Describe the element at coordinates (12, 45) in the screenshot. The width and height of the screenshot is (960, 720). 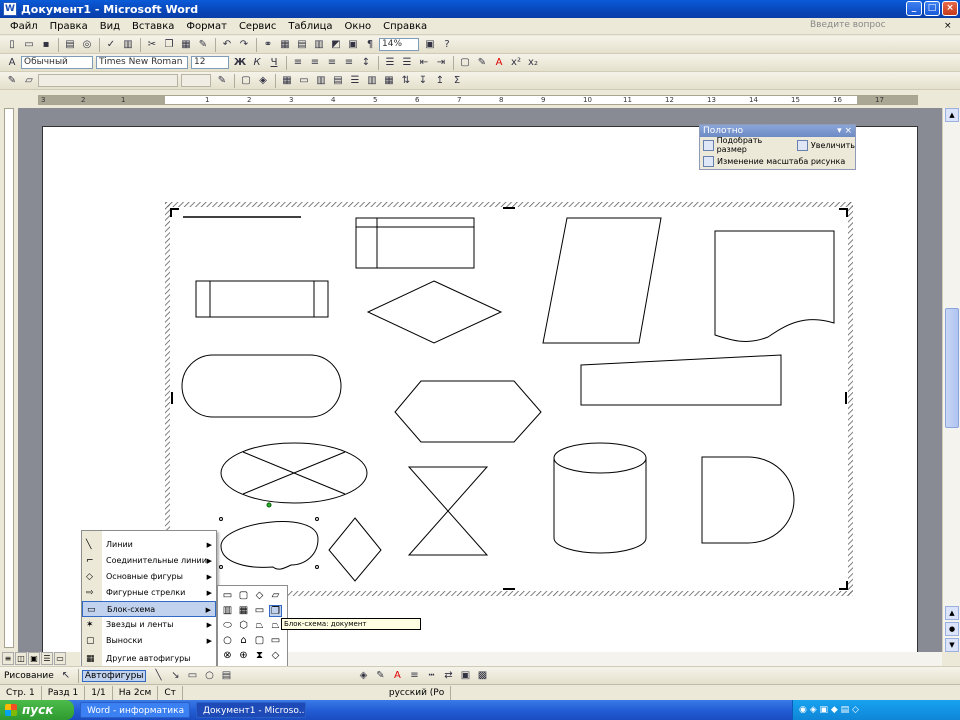
I see `new-icon: ▯` at that location.